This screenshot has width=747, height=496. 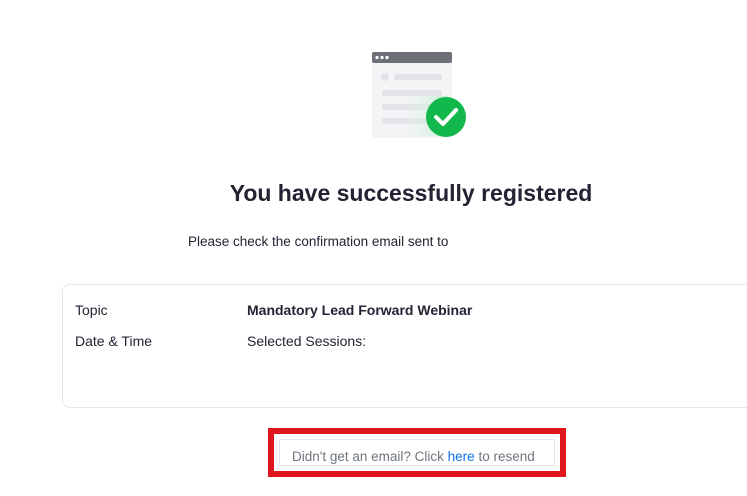 I want to click on topic-value: Mandatory Lead Forward Webinar, so click(x=360, y=310).